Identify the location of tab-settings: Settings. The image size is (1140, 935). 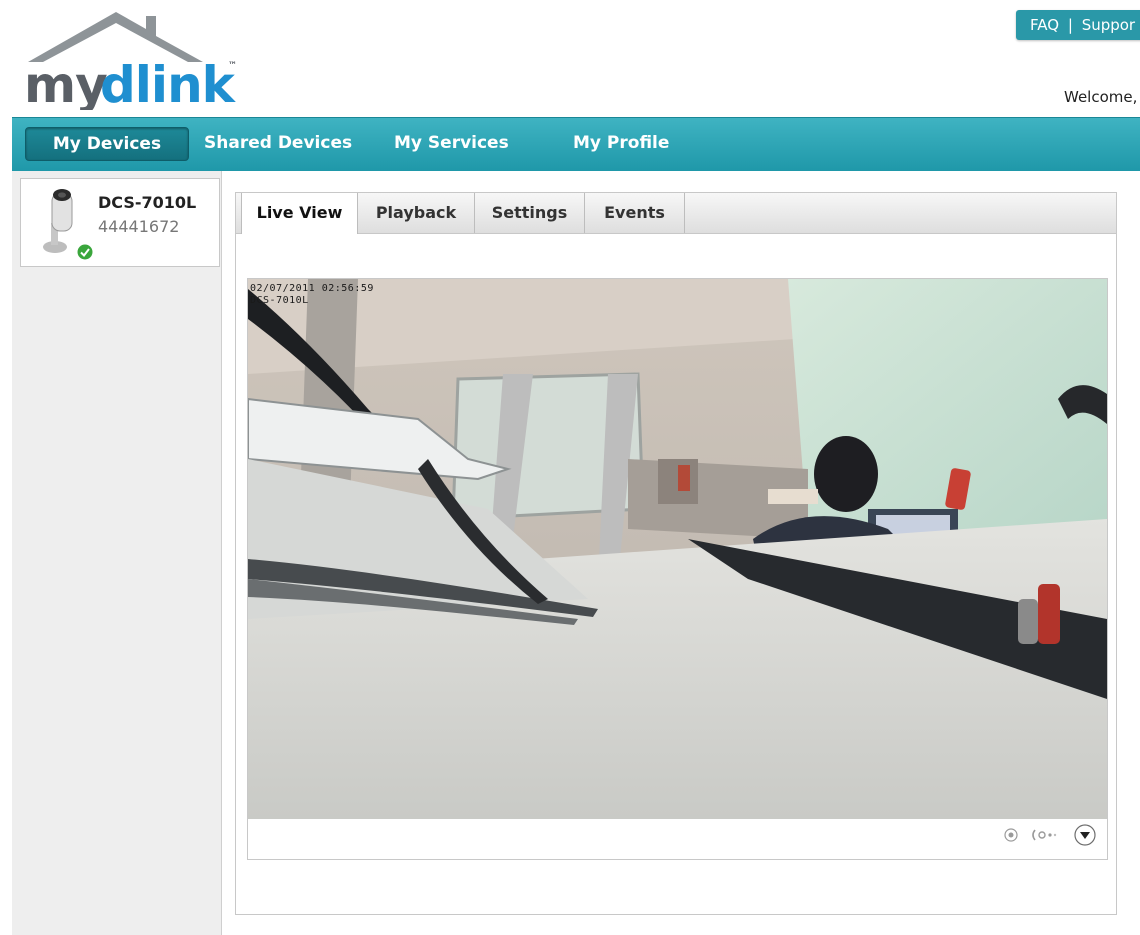
(530, 213).